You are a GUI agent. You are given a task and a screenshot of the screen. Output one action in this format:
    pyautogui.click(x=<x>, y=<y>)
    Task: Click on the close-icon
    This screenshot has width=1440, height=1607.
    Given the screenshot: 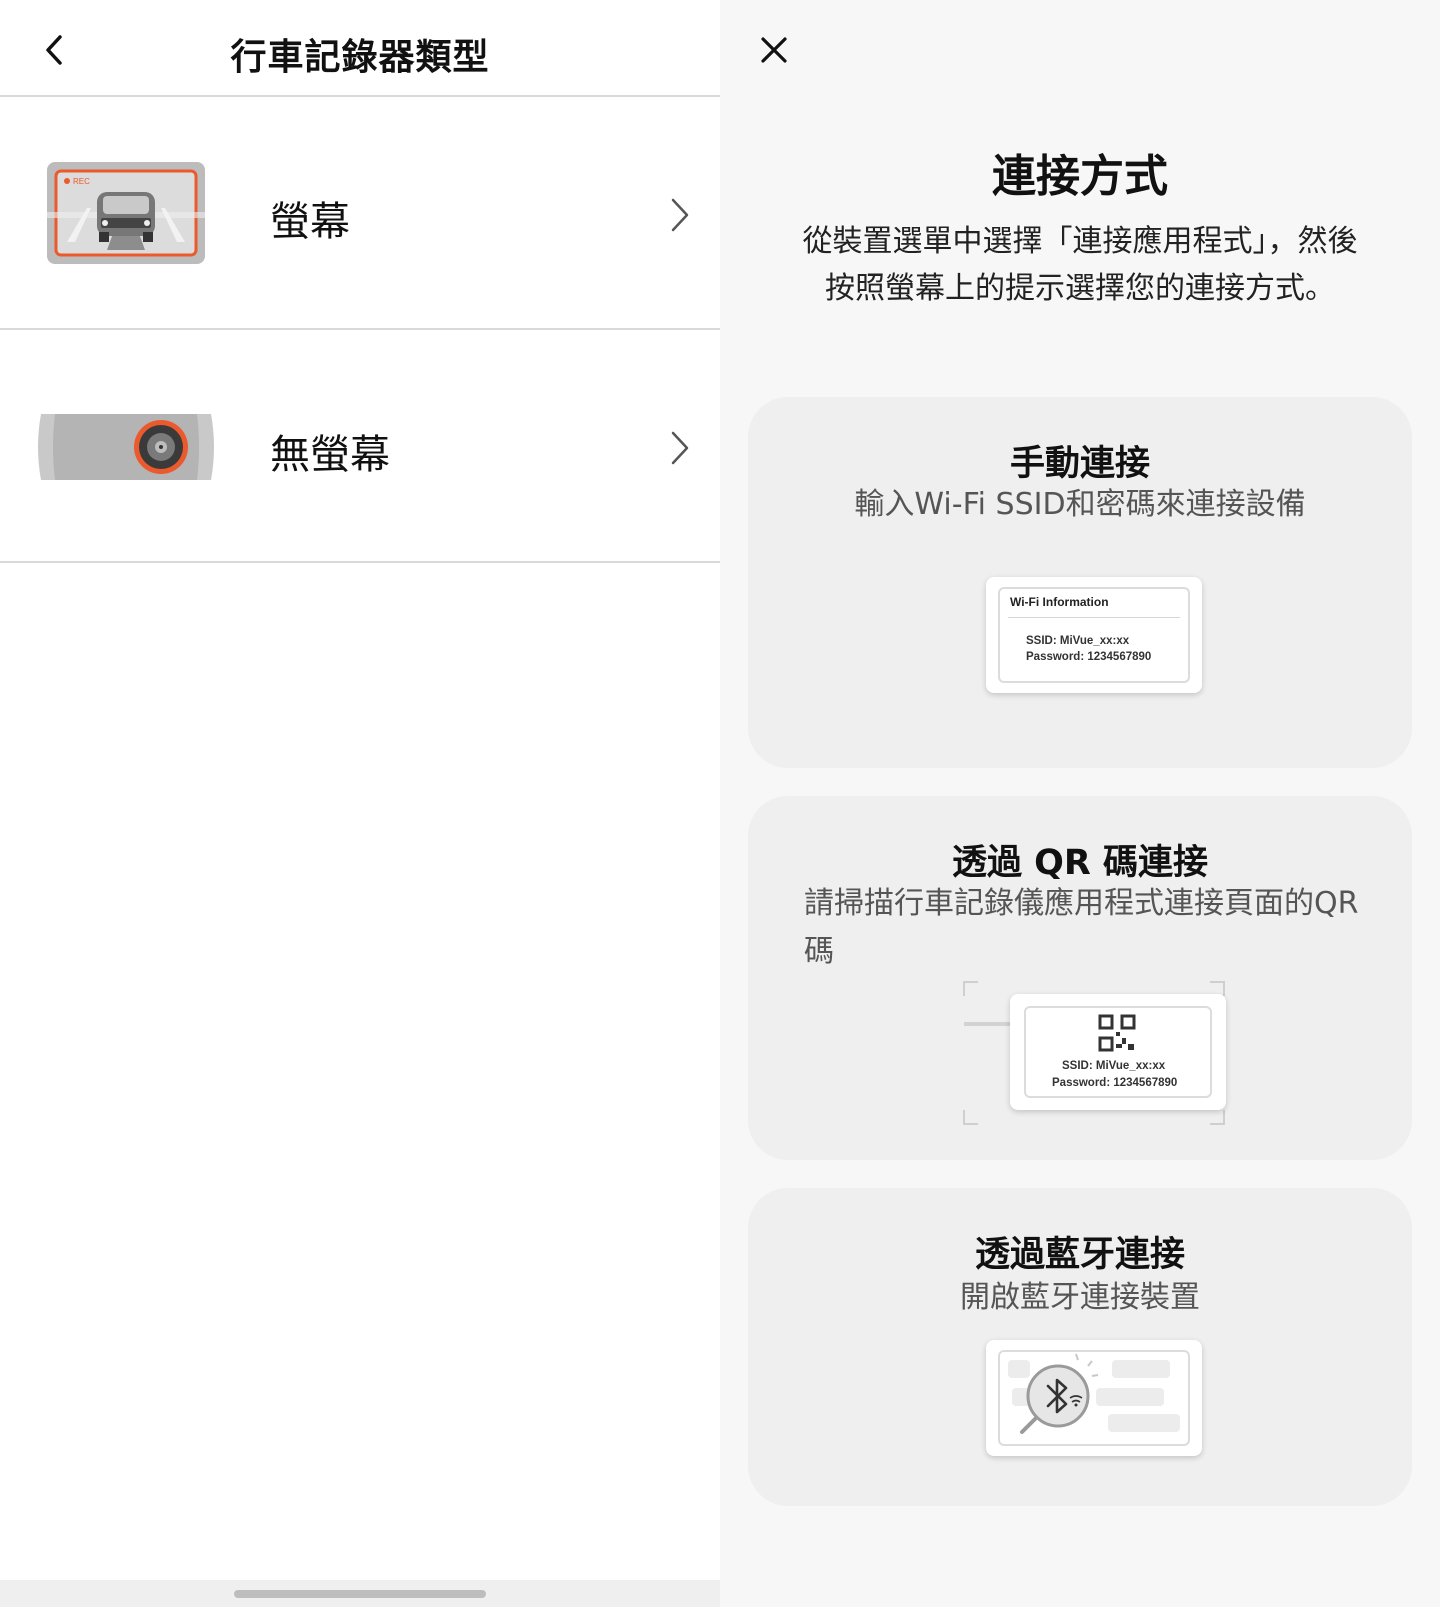 What is the action you would take?
    pyautogui.click(x=774, y=50)
    